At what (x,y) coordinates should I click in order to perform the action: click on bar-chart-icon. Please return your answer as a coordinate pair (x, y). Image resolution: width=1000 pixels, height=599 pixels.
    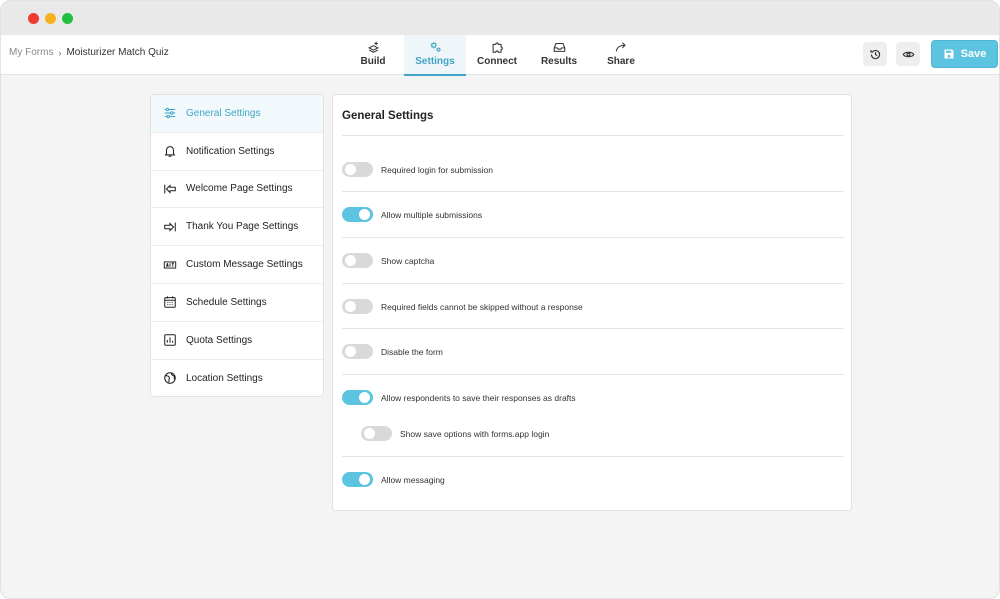
    Looking at the image, I should click on (170, 340).